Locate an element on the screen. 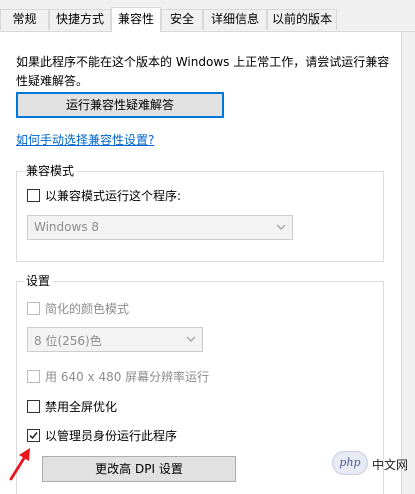 The height and width of the screenshot is (494, 415). compat-mode-title: 兼容模式 is located at coordinates (50, 171).